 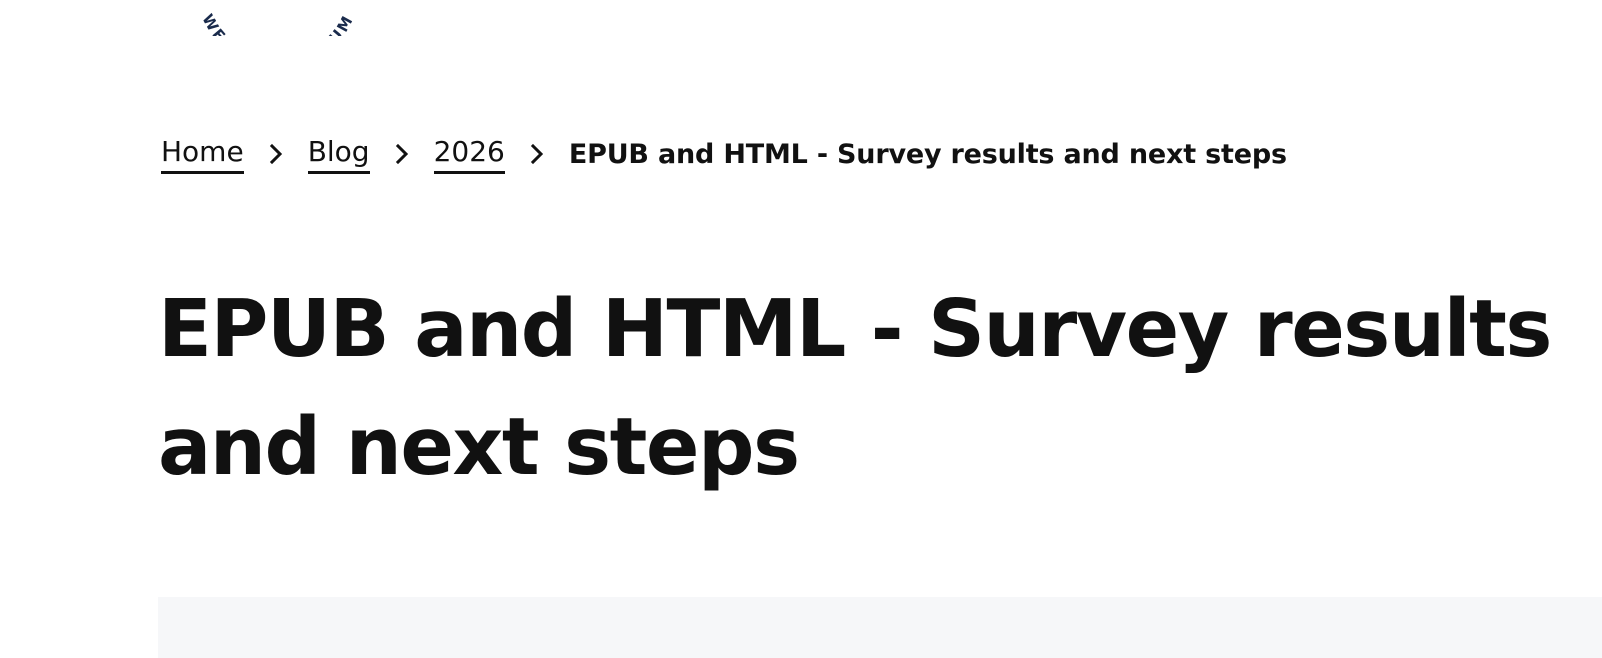 I want to click on site-logo: WEB CONSORTIUM, so click(x=278, y=18).